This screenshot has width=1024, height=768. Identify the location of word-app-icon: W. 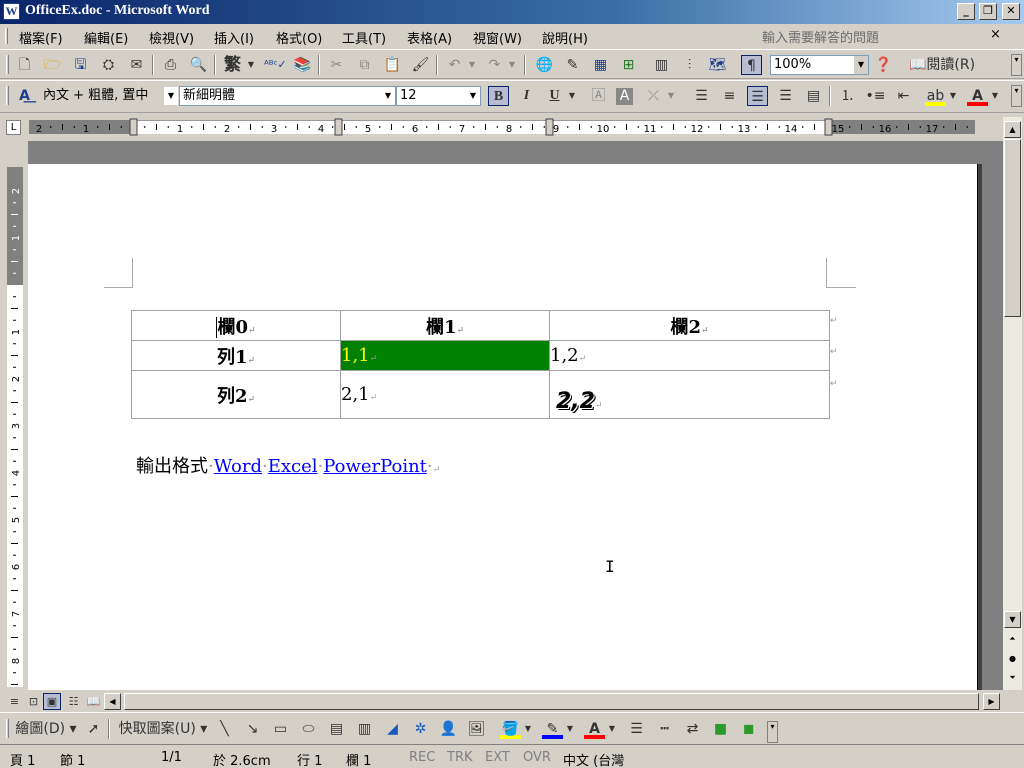
(11, 11).